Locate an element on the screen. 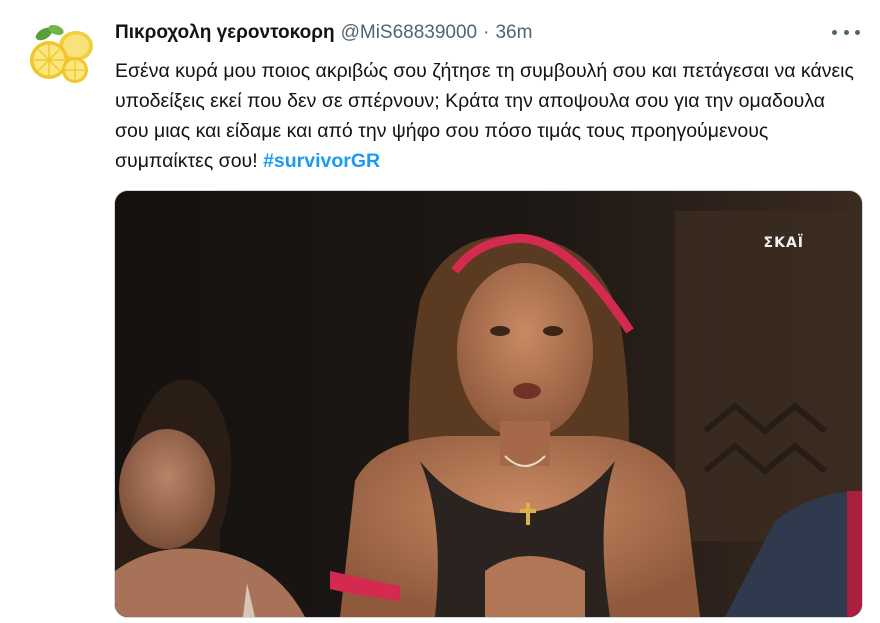 The height and width of the screenshot is (623, 880). lemon-avatar-icon is located at coordinates (60, 56).